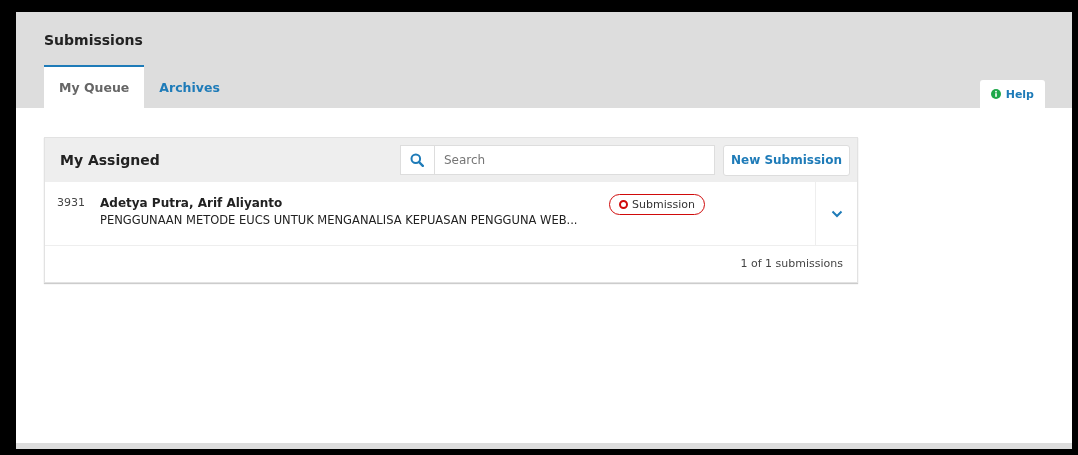  Describe the element at coordinates (94, 86) in the screenshot. I see `tab: My Queue` at that location.